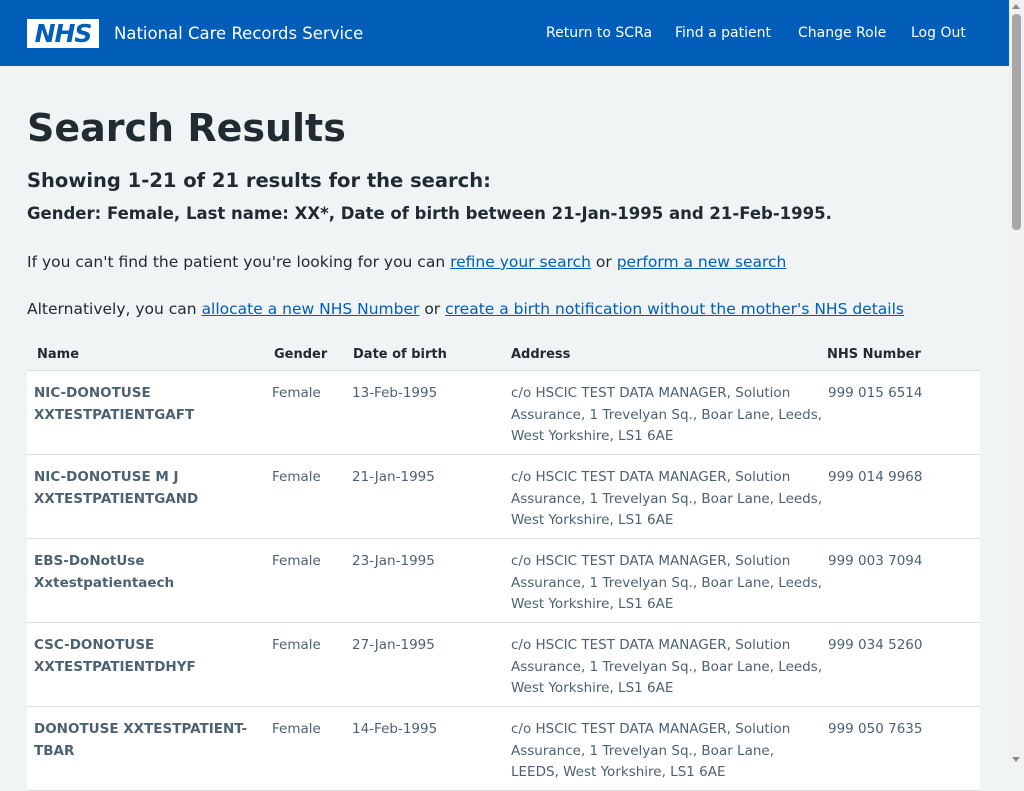 This screenshot has height=791, width=1024. Describe the element at coordinates (702, 262) in the screenshot. I see `new-search-link: perform a new search` at that location.